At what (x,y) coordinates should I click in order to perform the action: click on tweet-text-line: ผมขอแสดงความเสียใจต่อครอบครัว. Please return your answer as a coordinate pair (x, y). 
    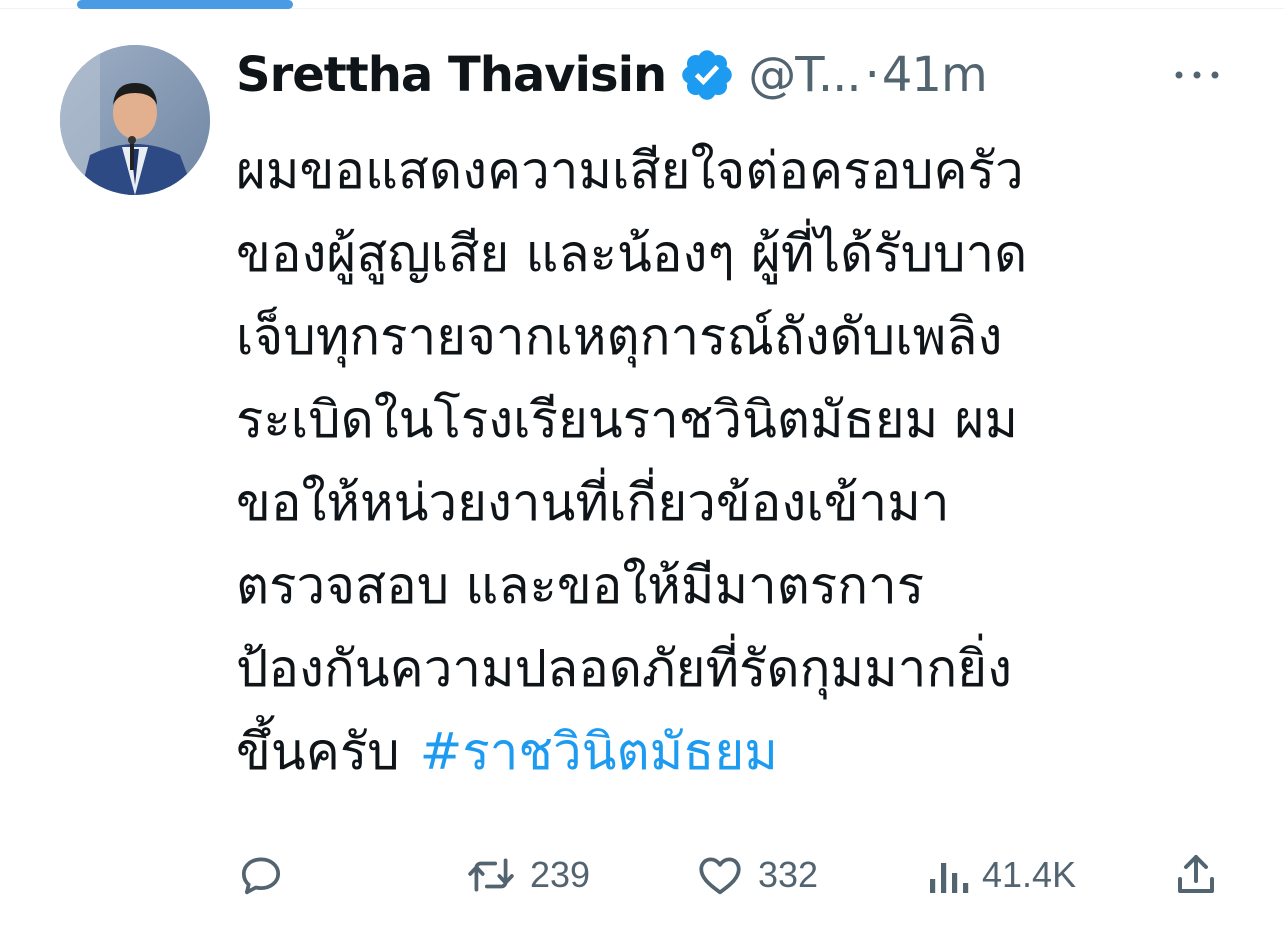
    Looking at the image, I should click on (630, 171).